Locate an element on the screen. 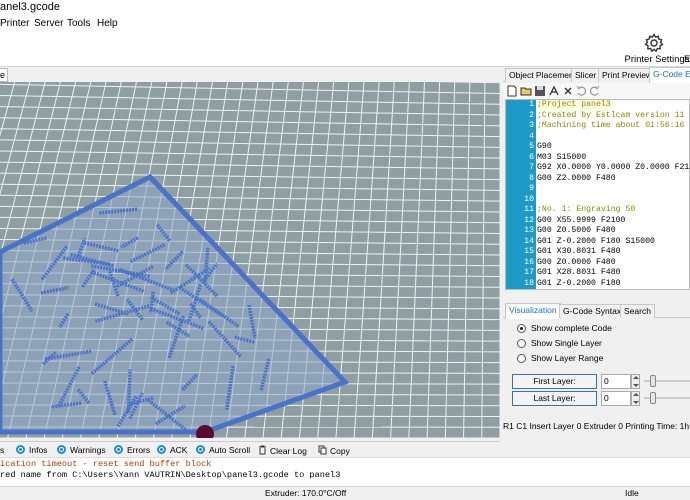 Image resolution: width=690 pixels, height=500 pixels. line-number: 5 is located at coordinates (531, 146).